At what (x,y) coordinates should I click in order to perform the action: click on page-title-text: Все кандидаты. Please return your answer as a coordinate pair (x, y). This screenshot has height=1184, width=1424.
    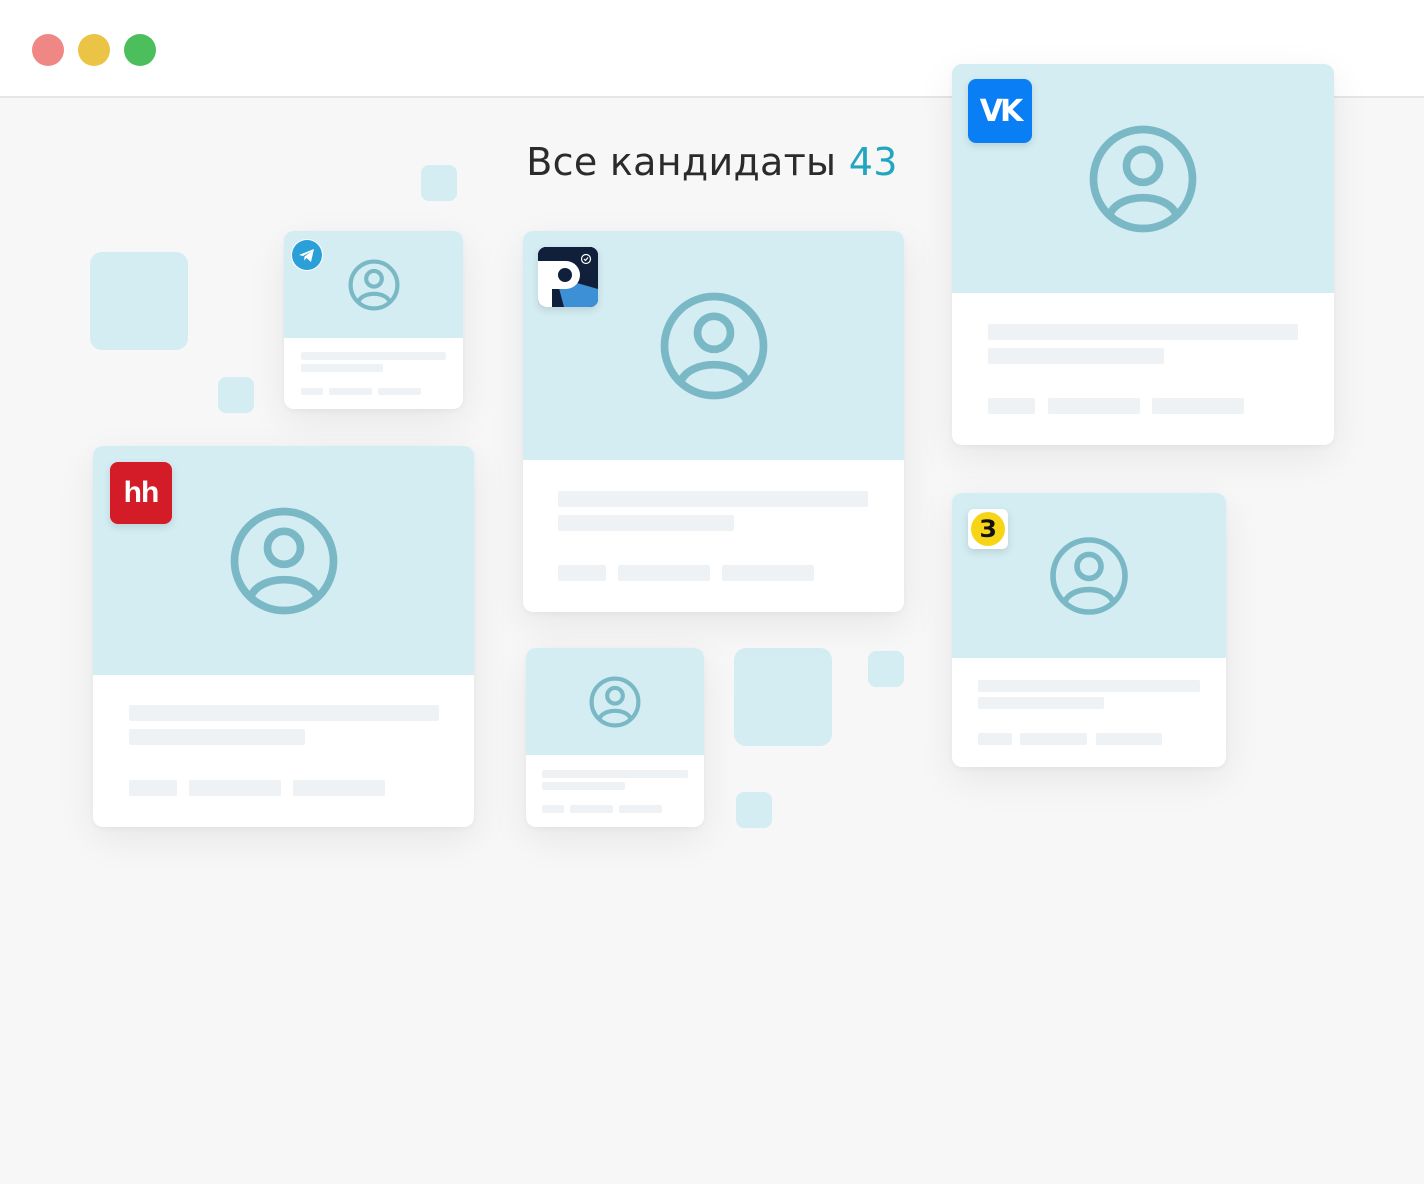
    Looking at the image, I should click on (681, 162).